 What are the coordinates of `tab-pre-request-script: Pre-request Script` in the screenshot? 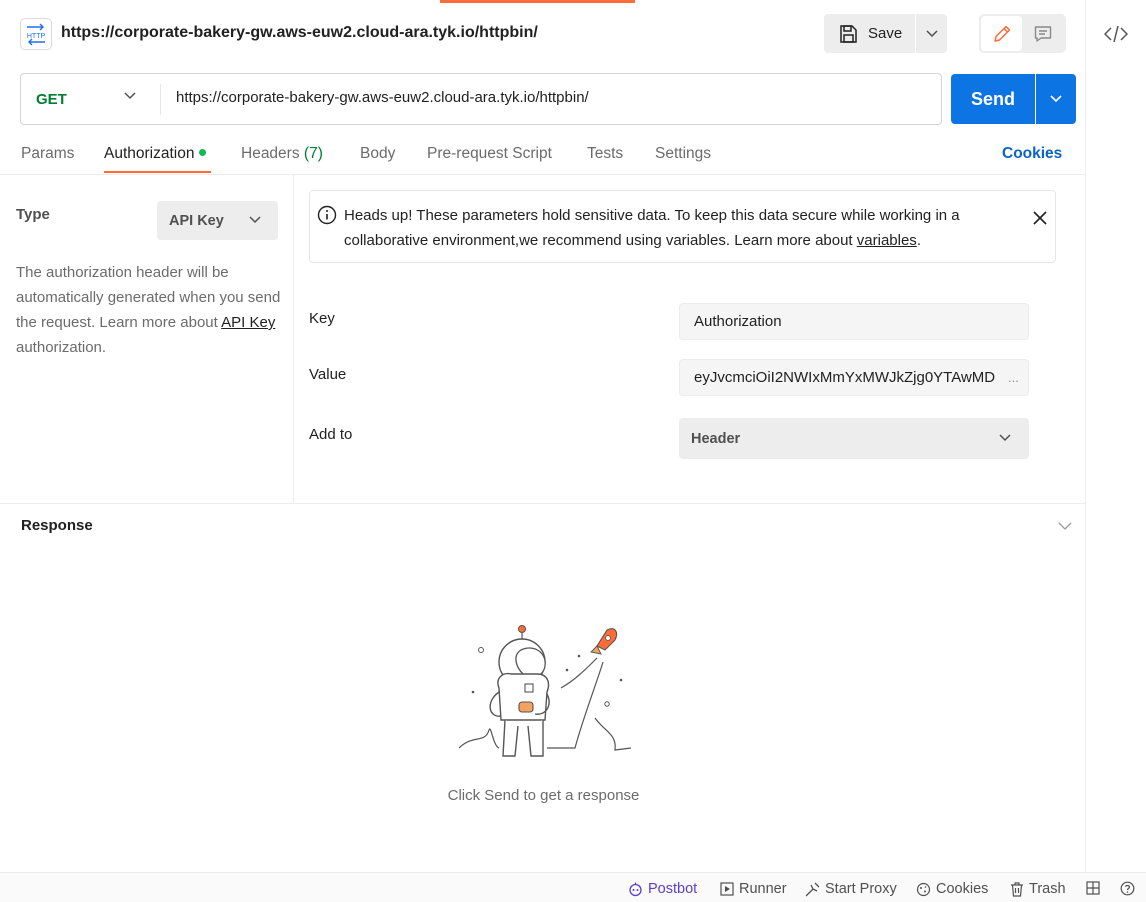 It's located at (489, 154).